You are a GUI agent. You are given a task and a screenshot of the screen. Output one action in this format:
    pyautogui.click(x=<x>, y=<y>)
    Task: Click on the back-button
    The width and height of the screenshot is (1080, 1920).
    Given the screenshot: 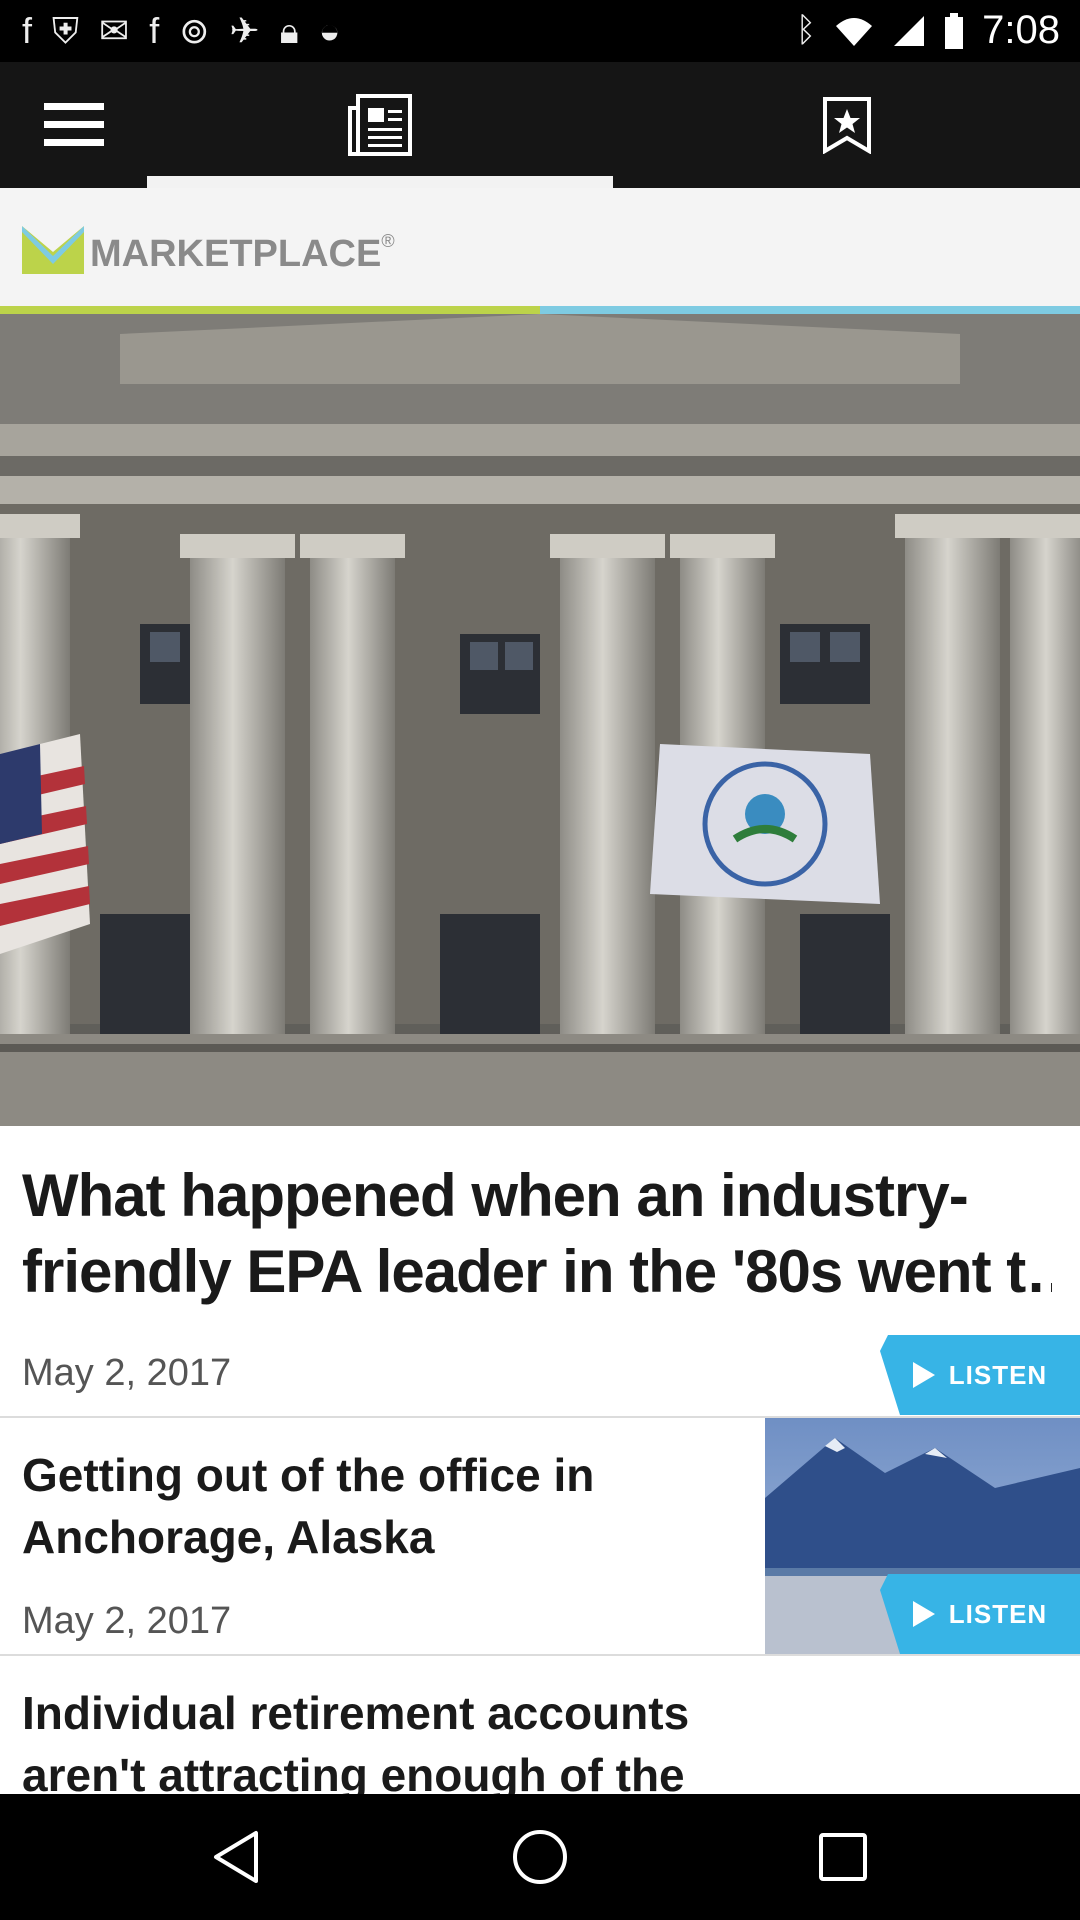 What is the action you would take?
    pyautogui.click(x=236, y=1857)
    